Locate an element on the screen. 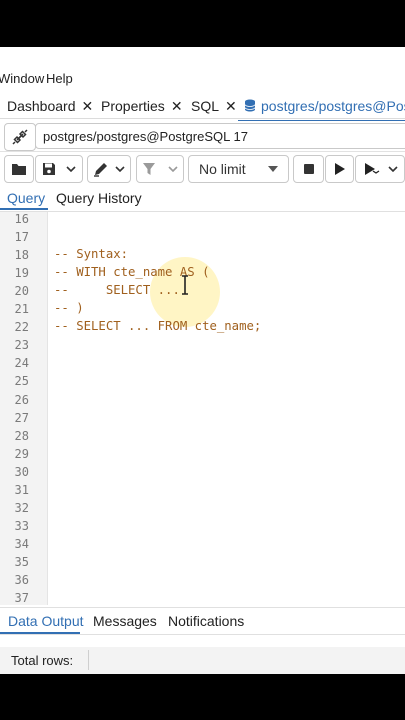 The image size is (405, 720). tab-query: Query is located at coordinates (26, 198).